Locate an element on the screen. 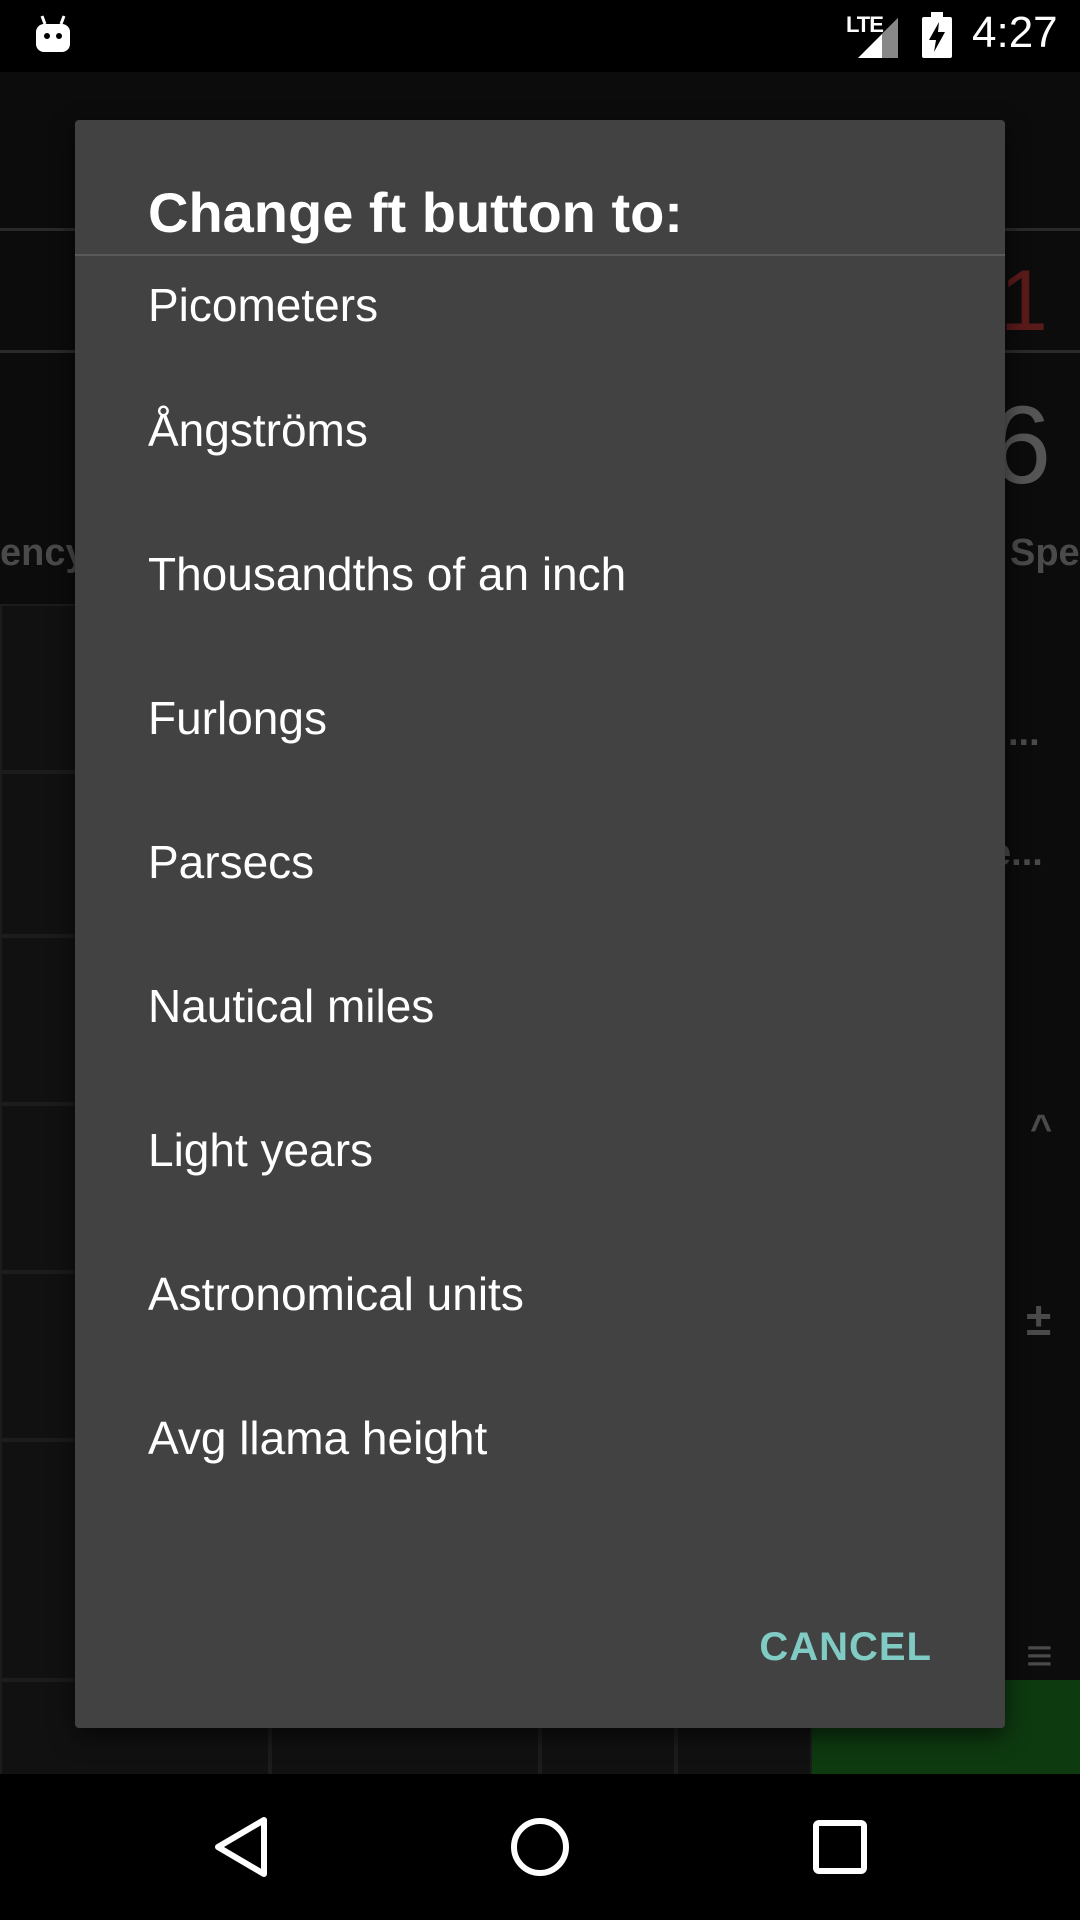 Image resolution: width=1080 pixels, height=1920 pixels. option-light-years: Light years is located at coordinates (540, 1150).